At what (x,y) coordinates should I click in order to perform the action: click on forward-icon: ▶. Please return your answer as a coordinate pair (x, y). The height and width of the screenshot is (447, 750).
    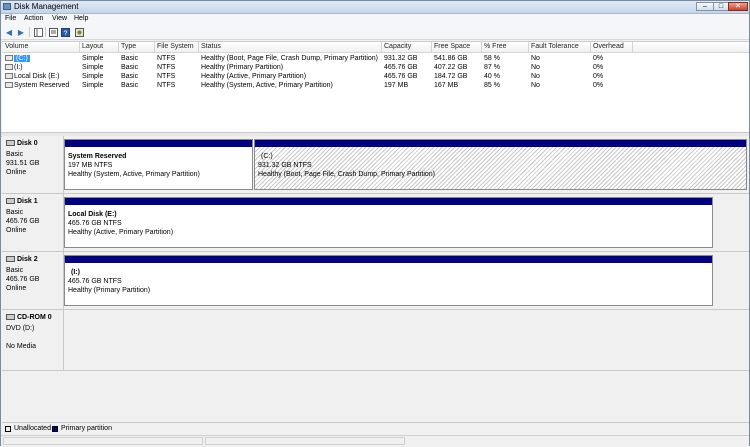
    Looking at the image, I should click on (21, 32).